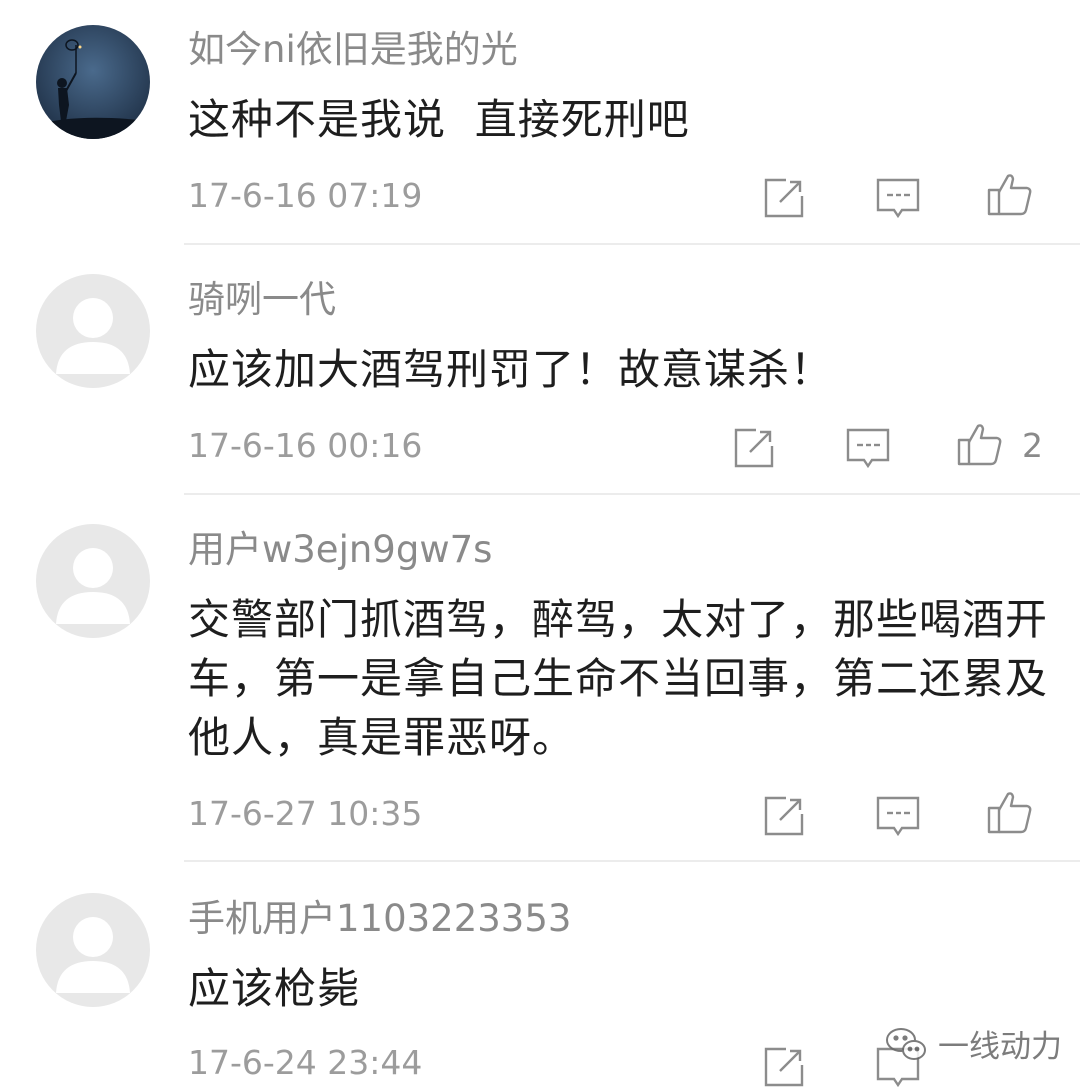  Describe the element at coordinates (340, 550) in the screenshot. I see `comment-username: 用户w3ejn9gw7s` at that location.